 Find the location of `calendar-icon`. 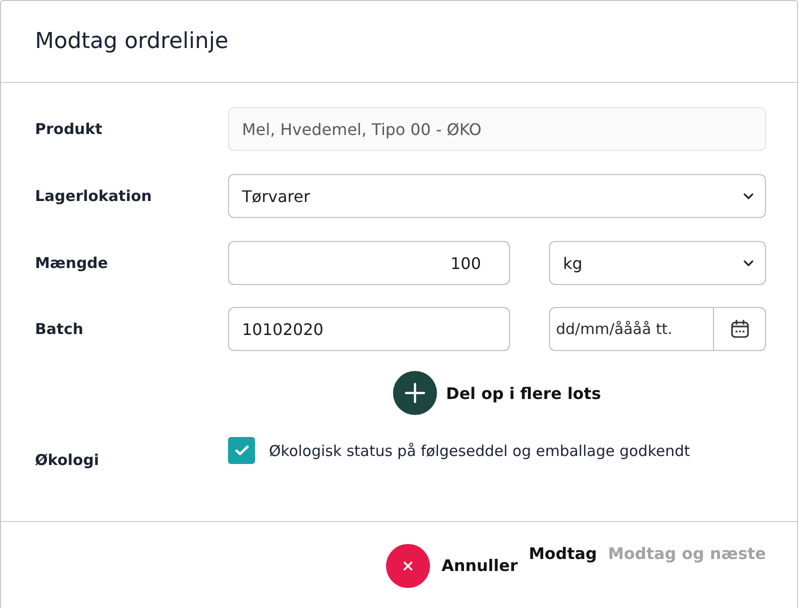

calendar-icon is located at coordinates (740, 329).